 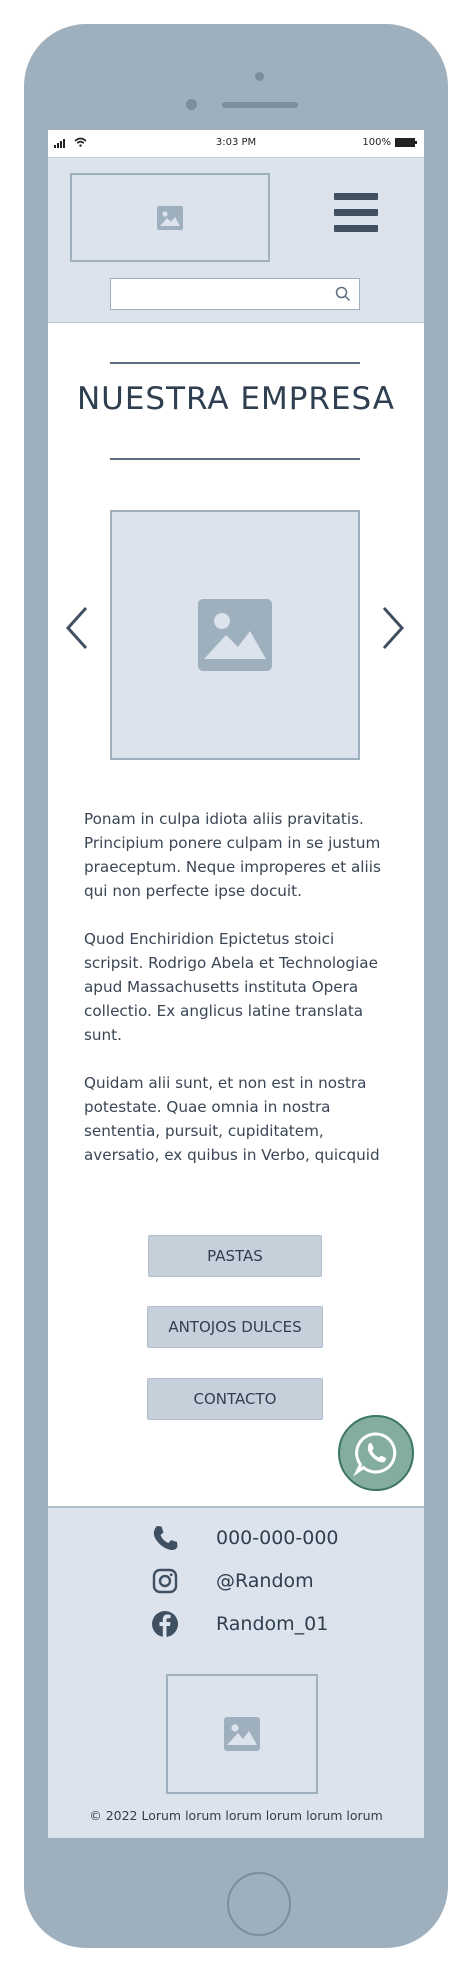 What do you see at coordinates (259, 1904) in the screenshot?
I see `home-button` at bounding box center [259, 1904].